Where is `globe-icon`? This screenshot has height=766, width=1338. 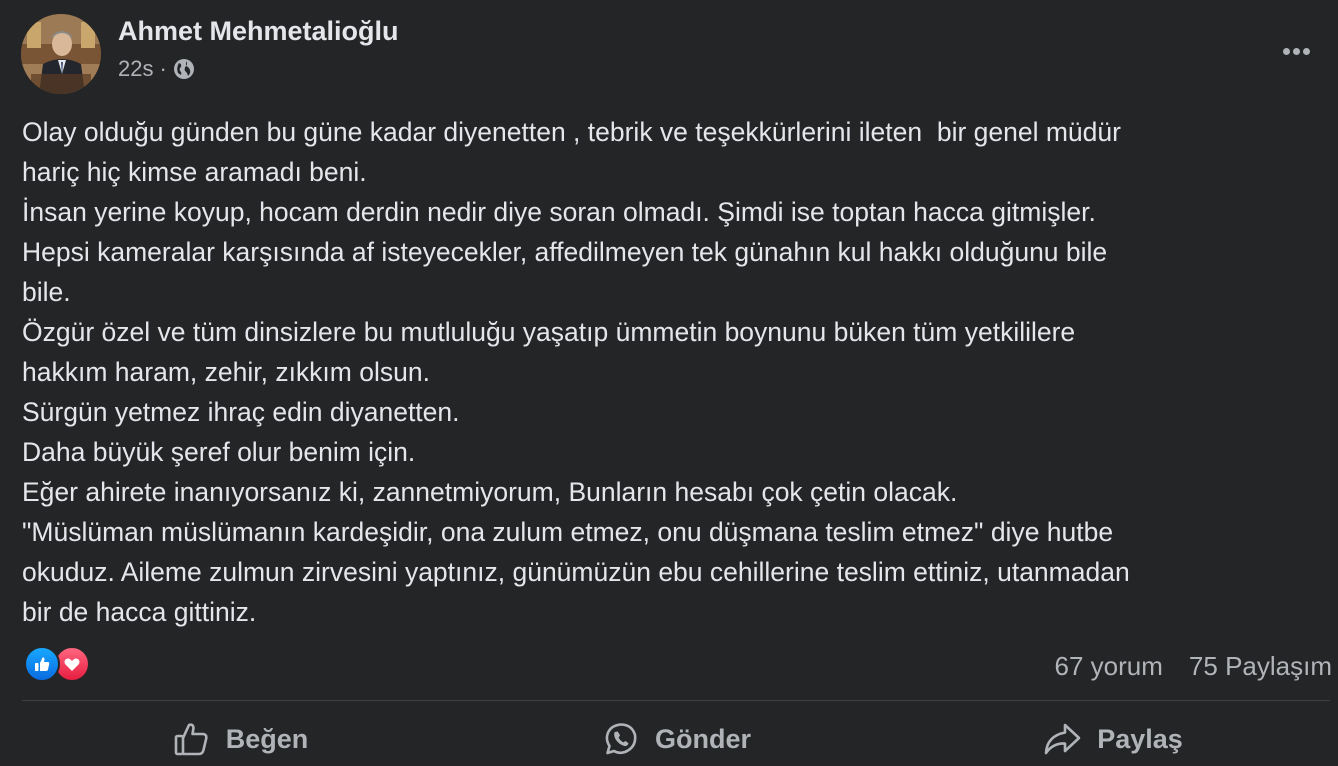
globe-icon is located at coordinates (184, 69).